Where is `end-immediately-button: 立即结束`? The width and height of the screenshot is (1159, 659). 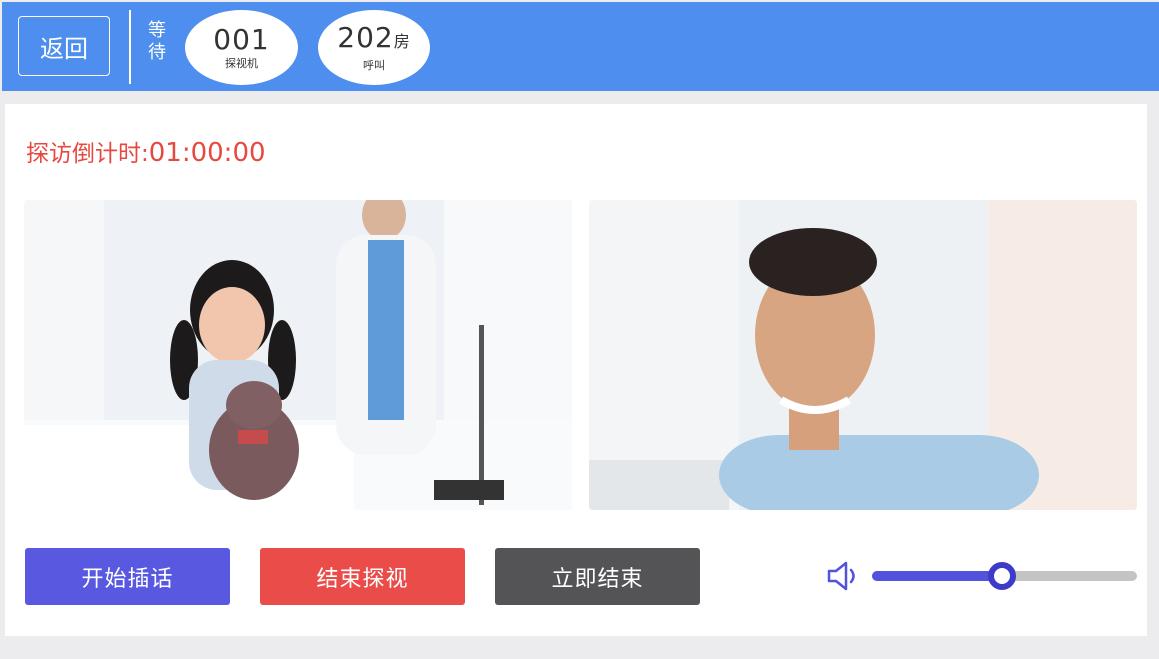
end-immediately-button: 立即结束 is located at coordinates (597, 576).